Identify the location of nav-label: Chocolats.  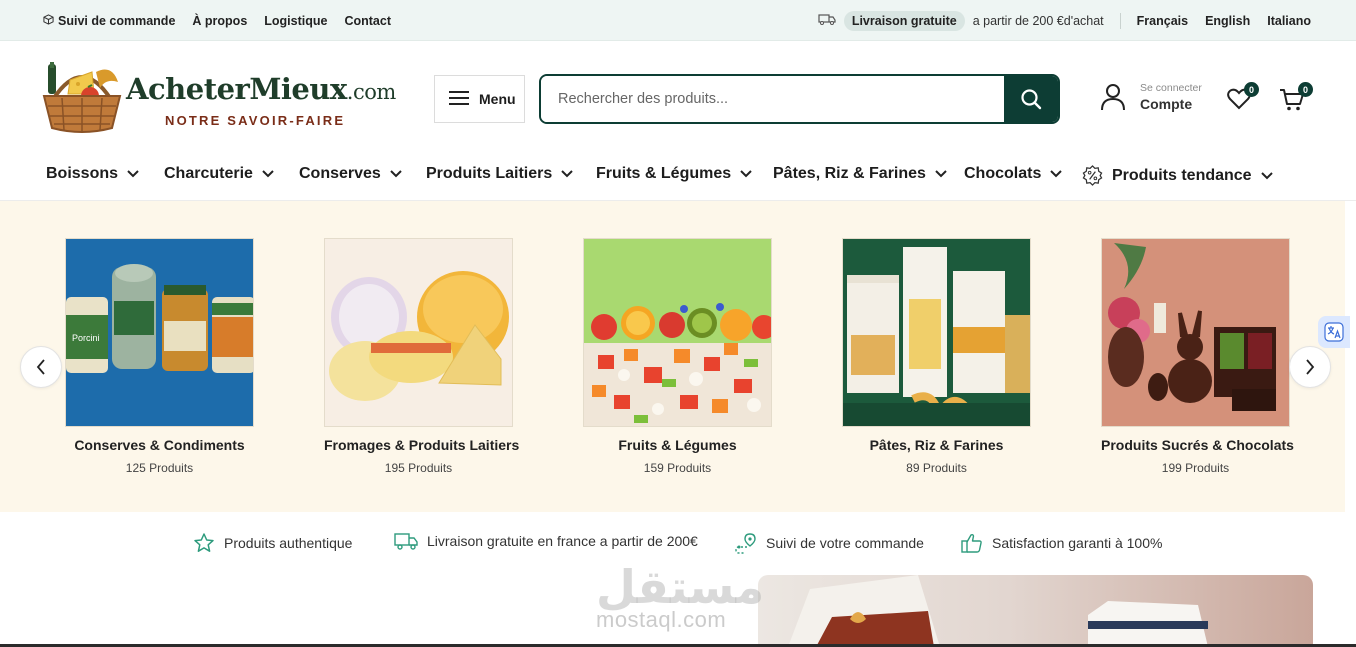
(1003, 173).